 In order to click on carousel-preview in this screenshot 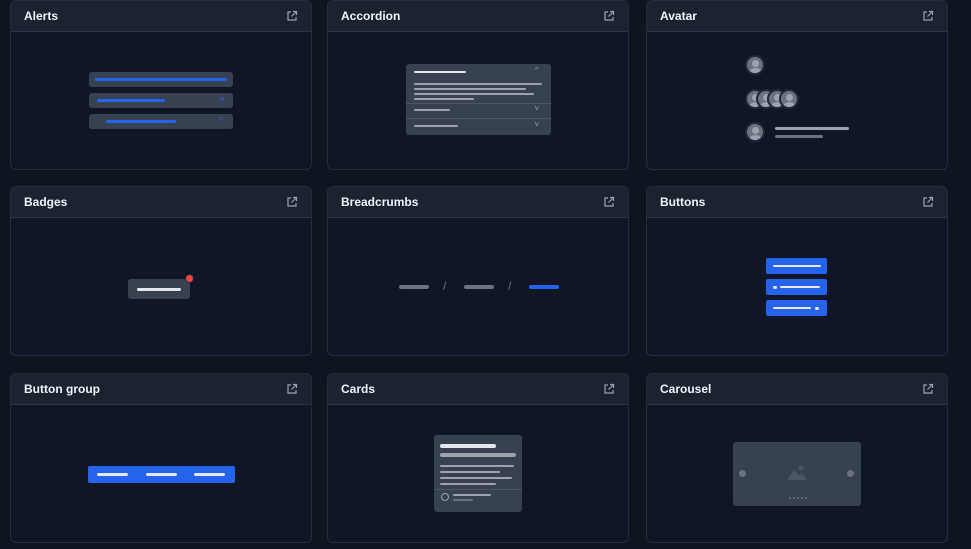, I will do `click(797, 473)`.